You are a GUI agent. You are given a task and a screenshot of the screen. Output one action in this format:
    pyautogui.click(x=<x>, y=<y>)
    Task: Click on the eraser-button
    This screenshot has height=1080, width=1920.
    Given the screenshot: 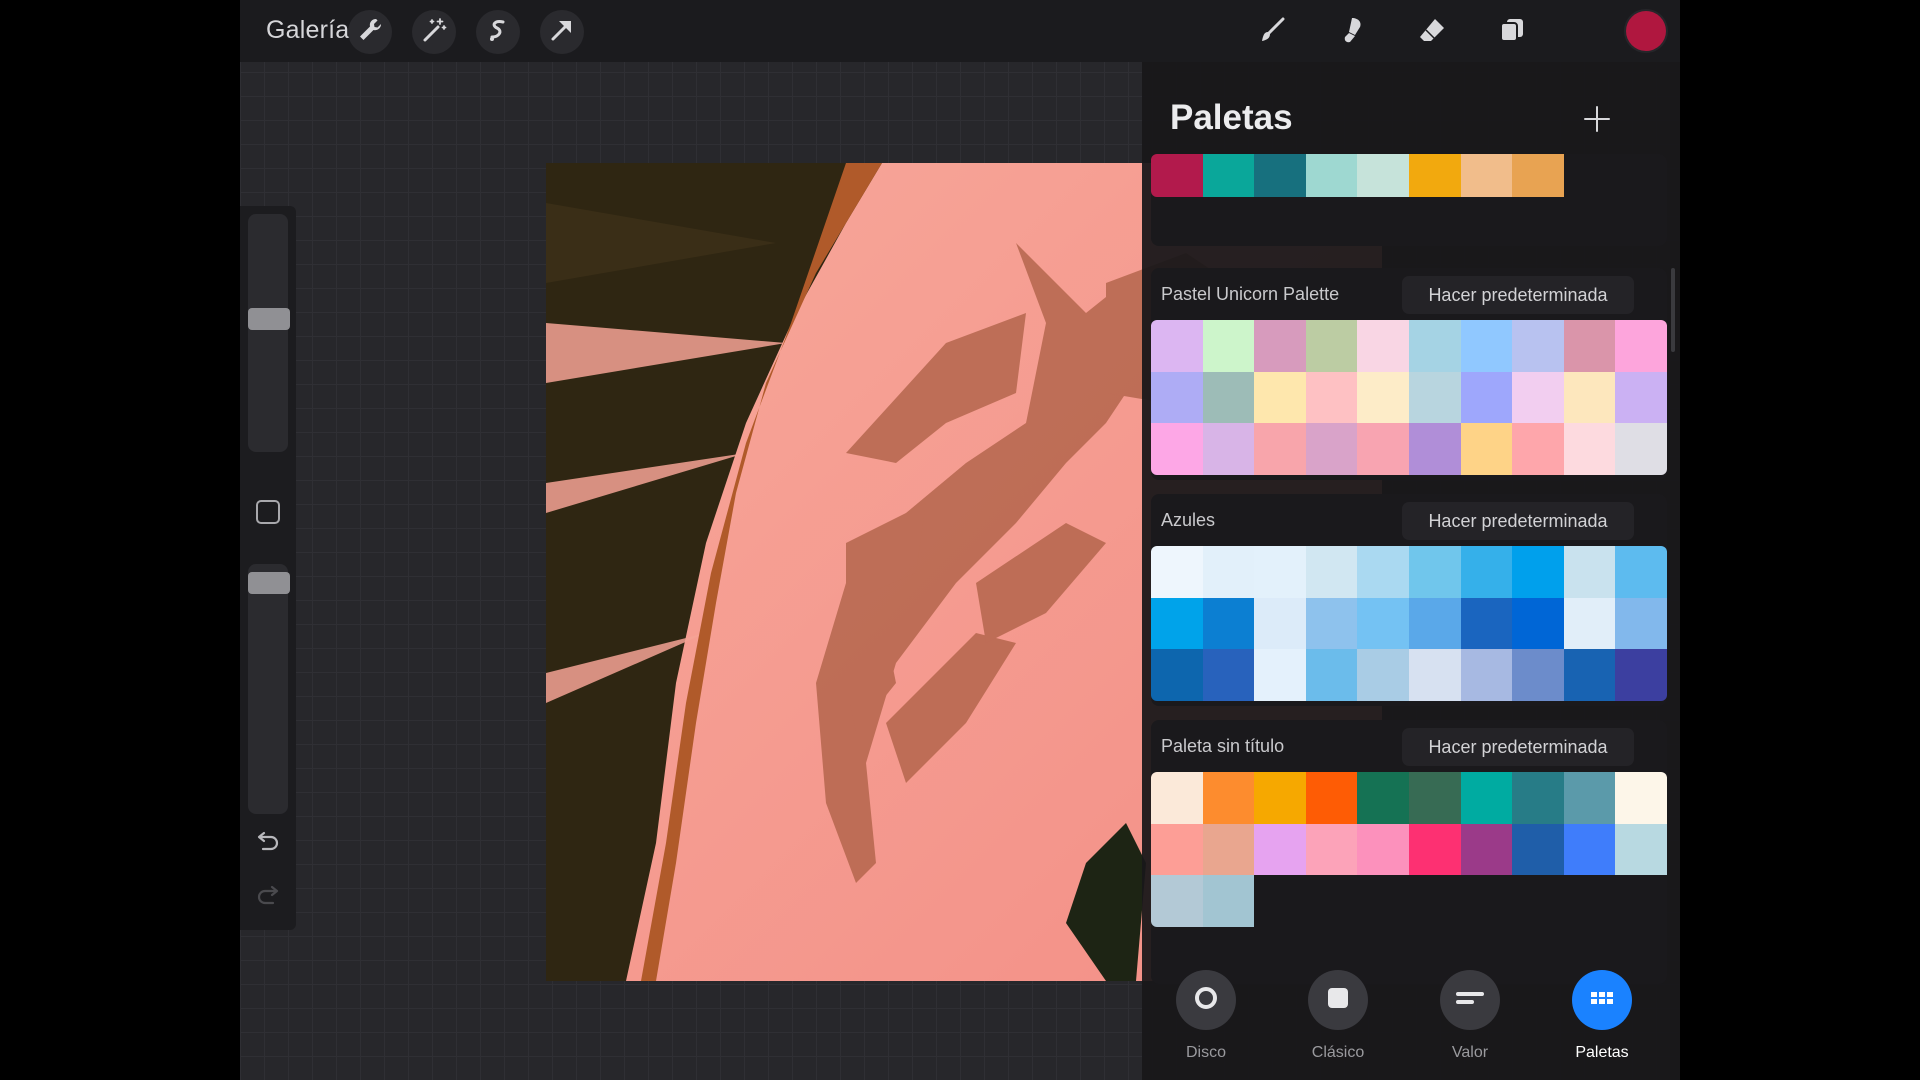 What is the action you would take?
    pyautogui.click(x=1432, y=32)
    